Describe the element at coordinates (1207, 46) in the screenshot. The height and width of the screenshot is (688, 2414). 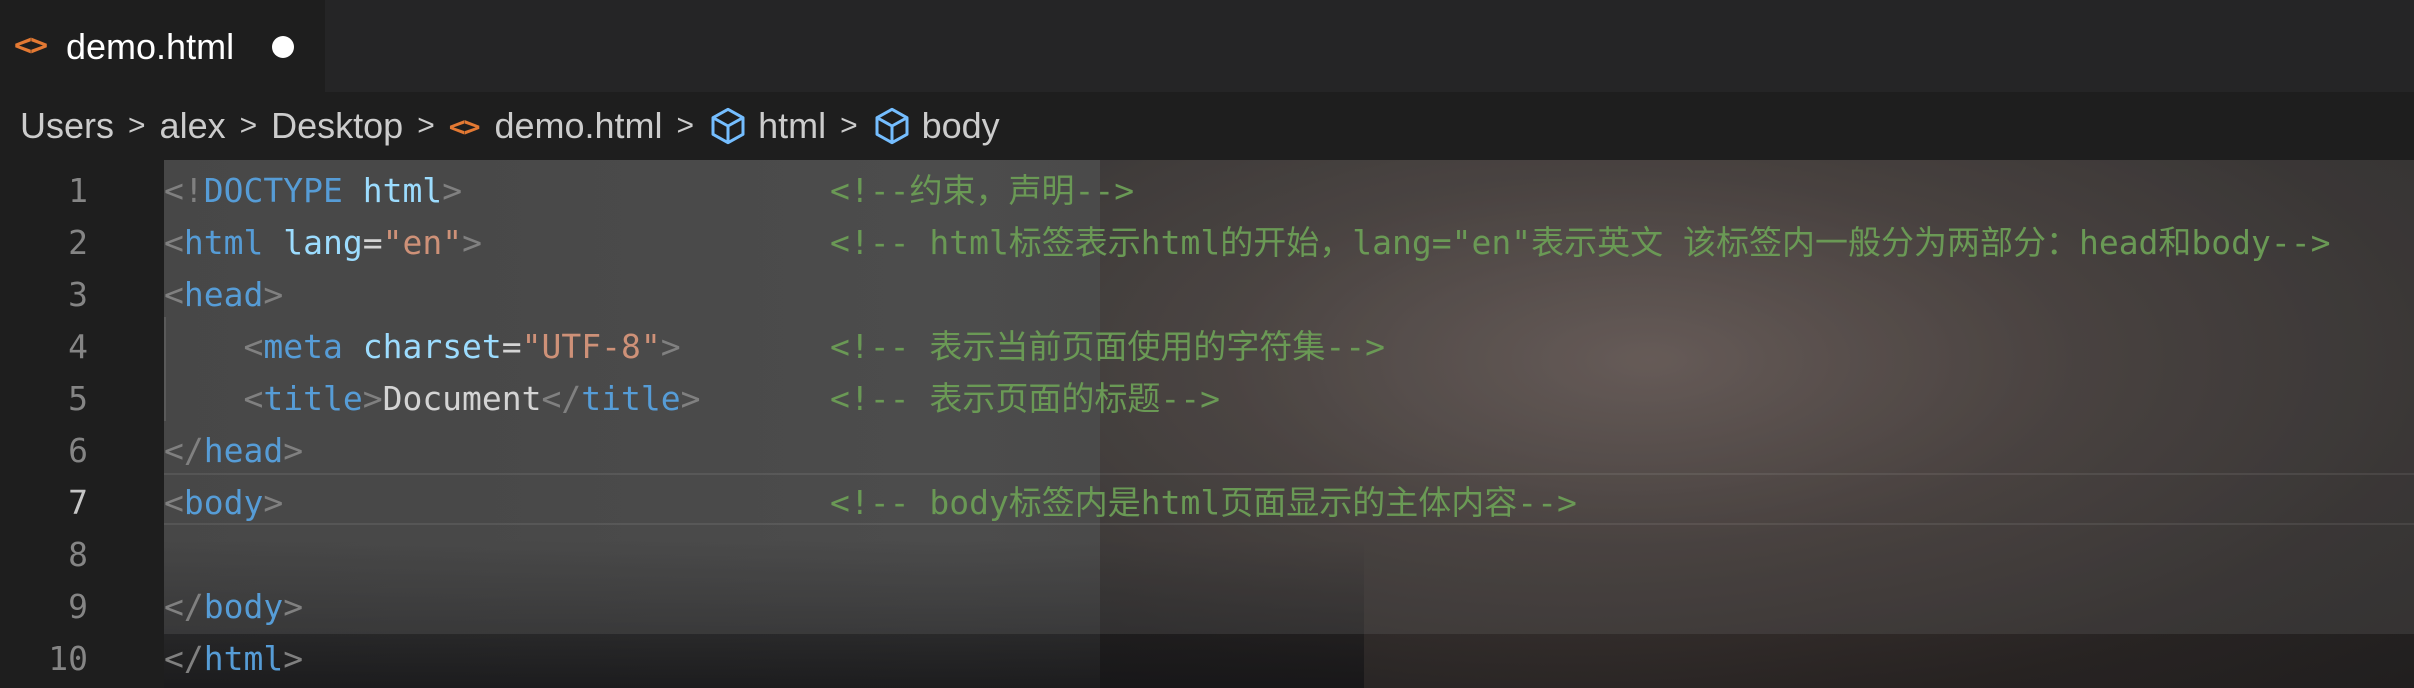
I see `tab-bar: <> demo.html` at that location.